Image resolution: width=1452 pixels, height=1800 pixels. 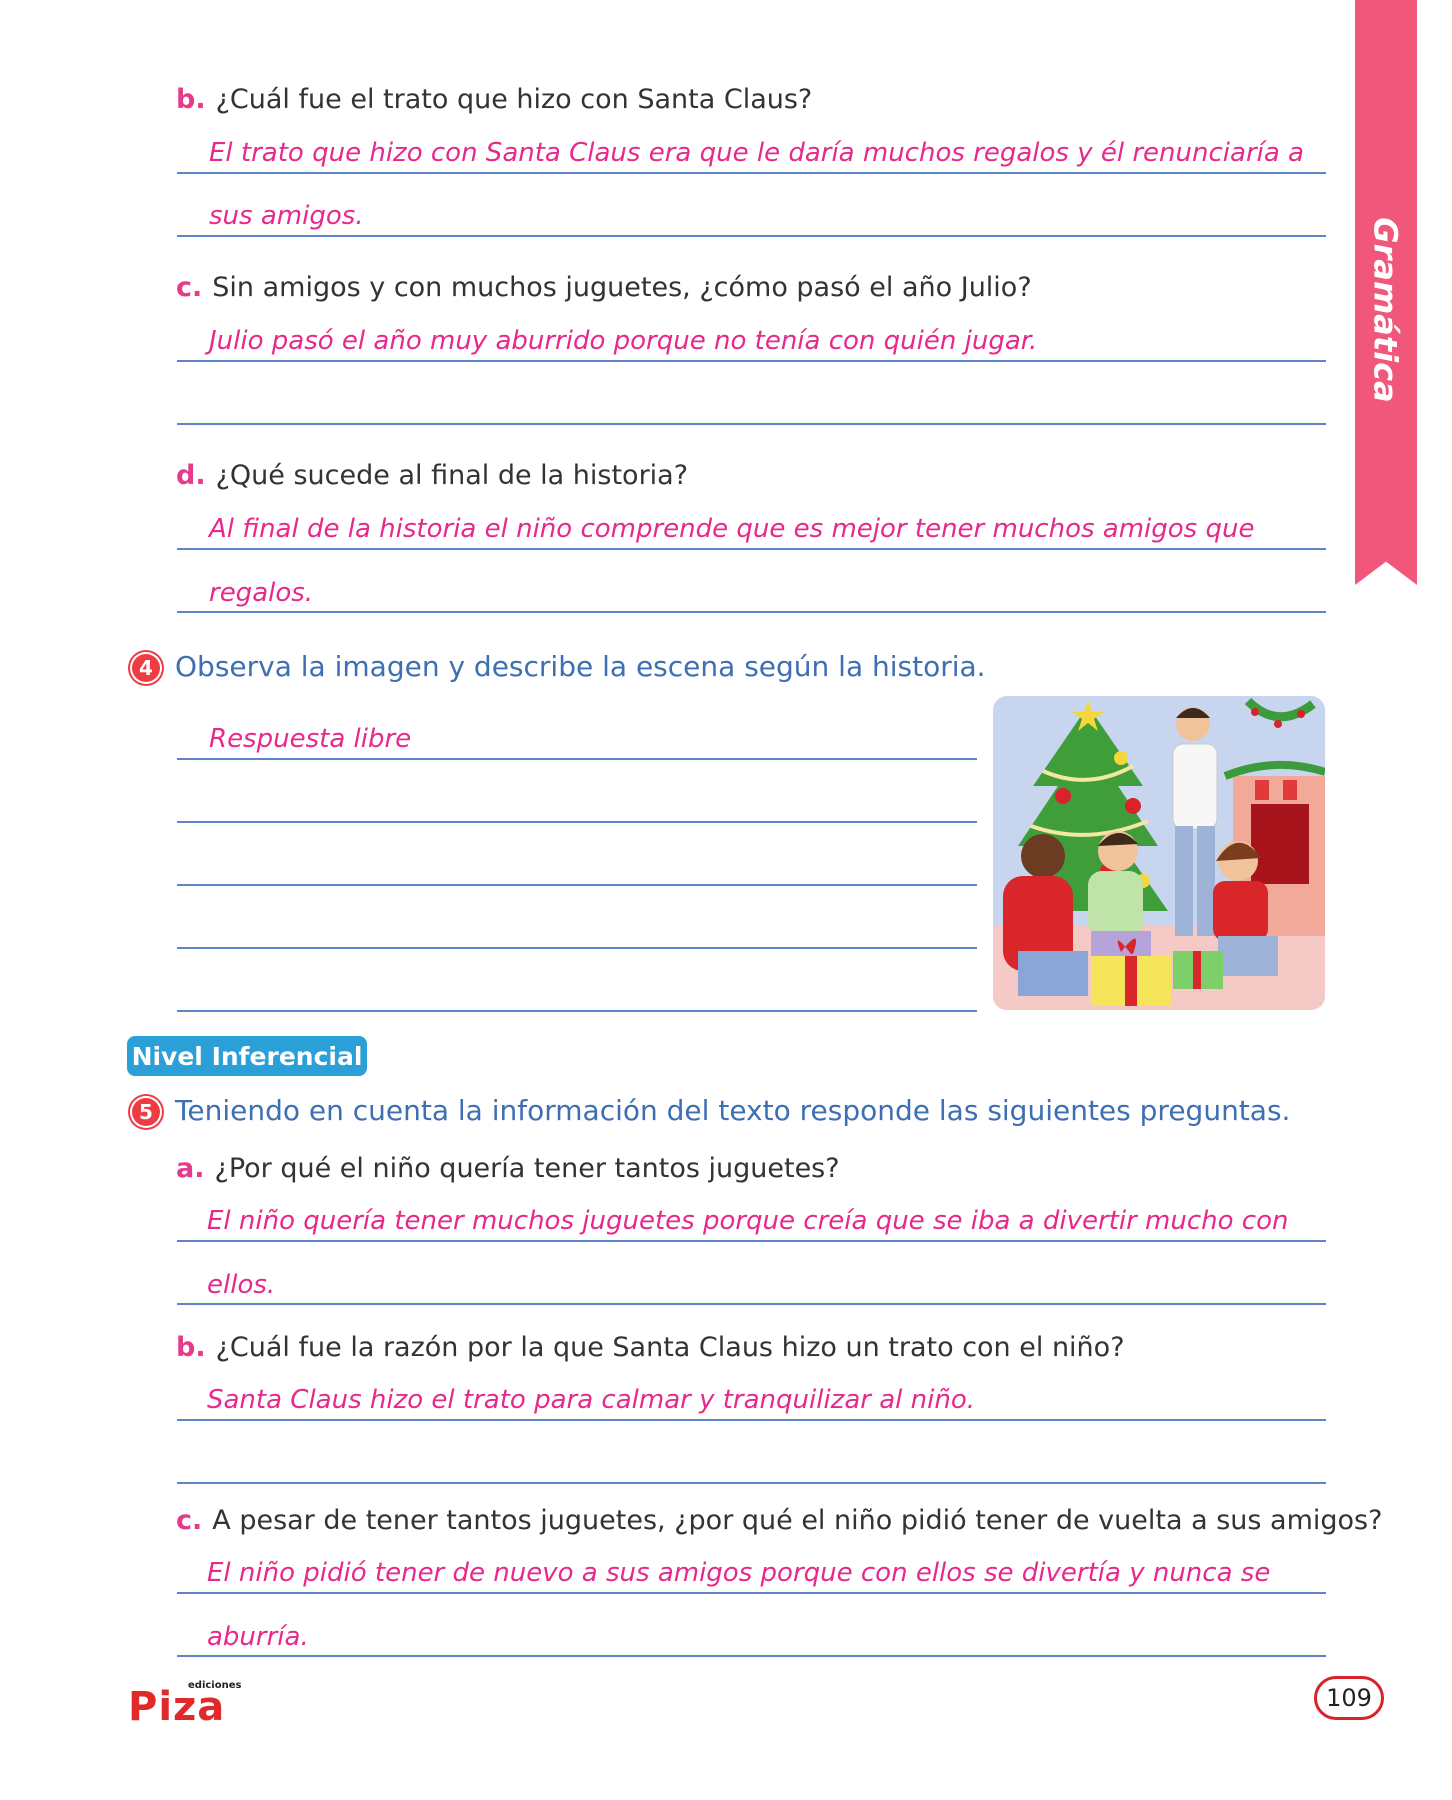 I want to click on page-number: 109, so click(x=1349, y=1698).